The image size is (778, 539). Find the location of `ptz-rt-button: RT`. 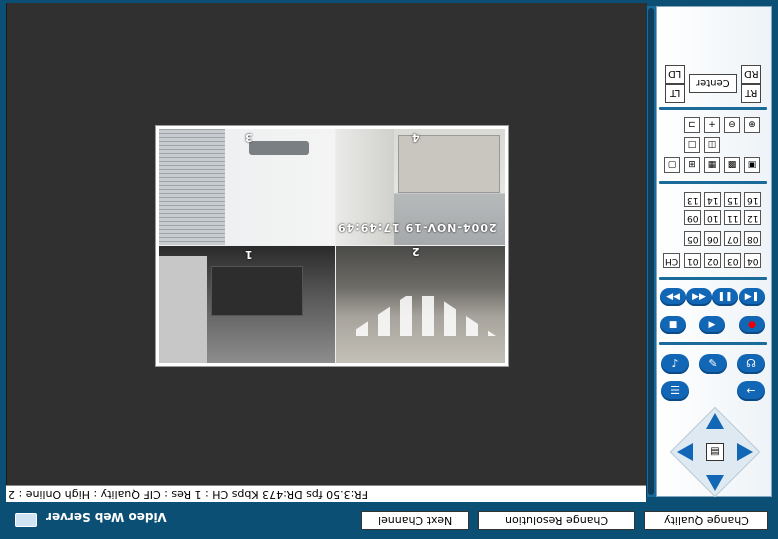

ptz-rt-button: RT is located at coordinates (751, 93).